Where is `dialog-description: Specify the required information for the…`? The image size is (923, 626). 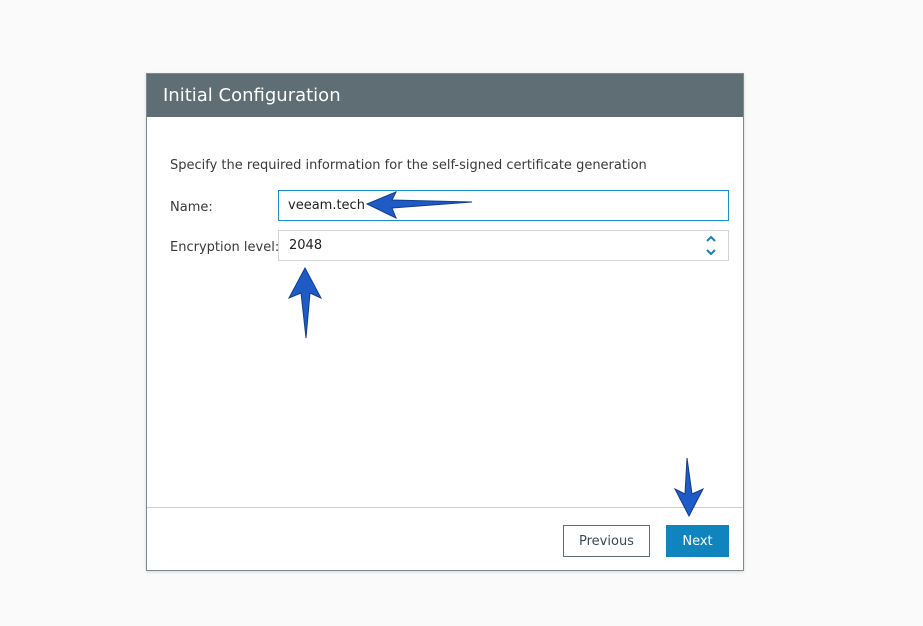 dialog-description: Specify the required information for the… is located at coordinates (408, 165).